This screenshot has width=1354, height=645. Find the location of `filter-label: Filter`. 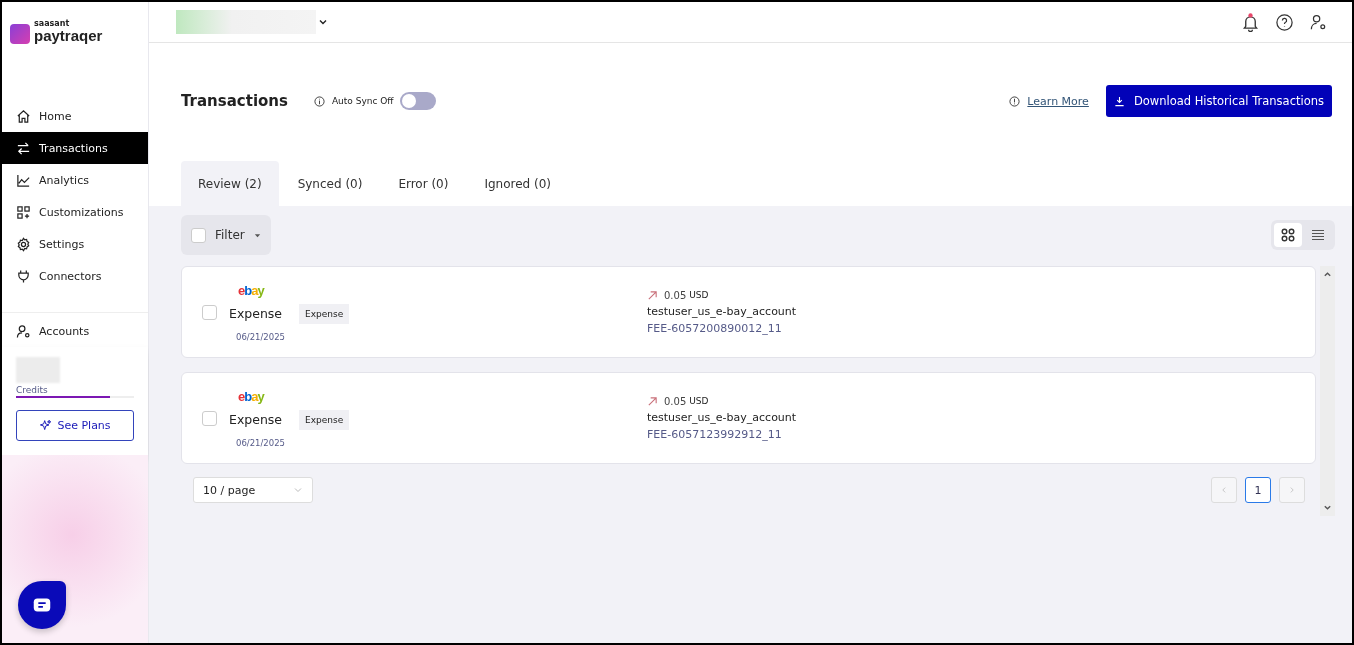

filter-label: Filter is located at coordinates (230, 235).